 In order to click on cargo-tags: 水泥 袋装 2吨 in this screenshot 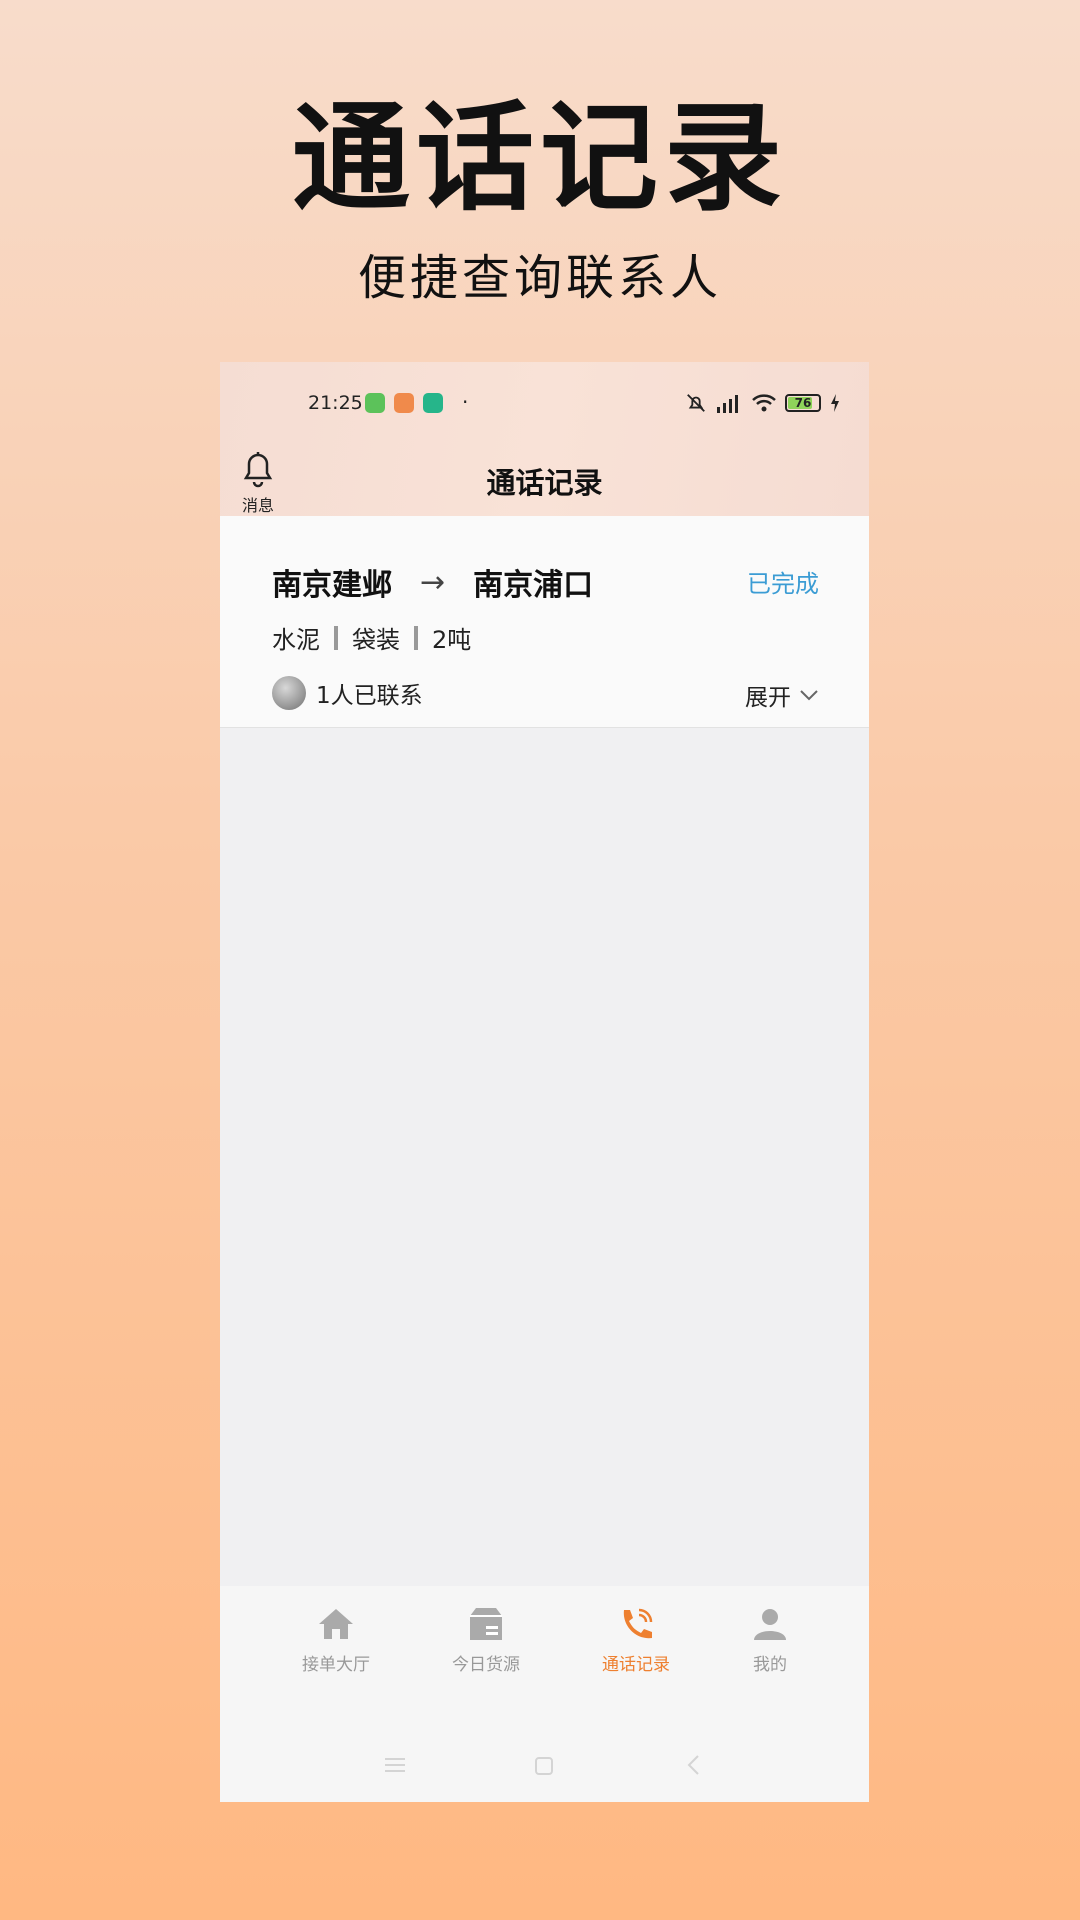, I will do `click(371, 637)`.